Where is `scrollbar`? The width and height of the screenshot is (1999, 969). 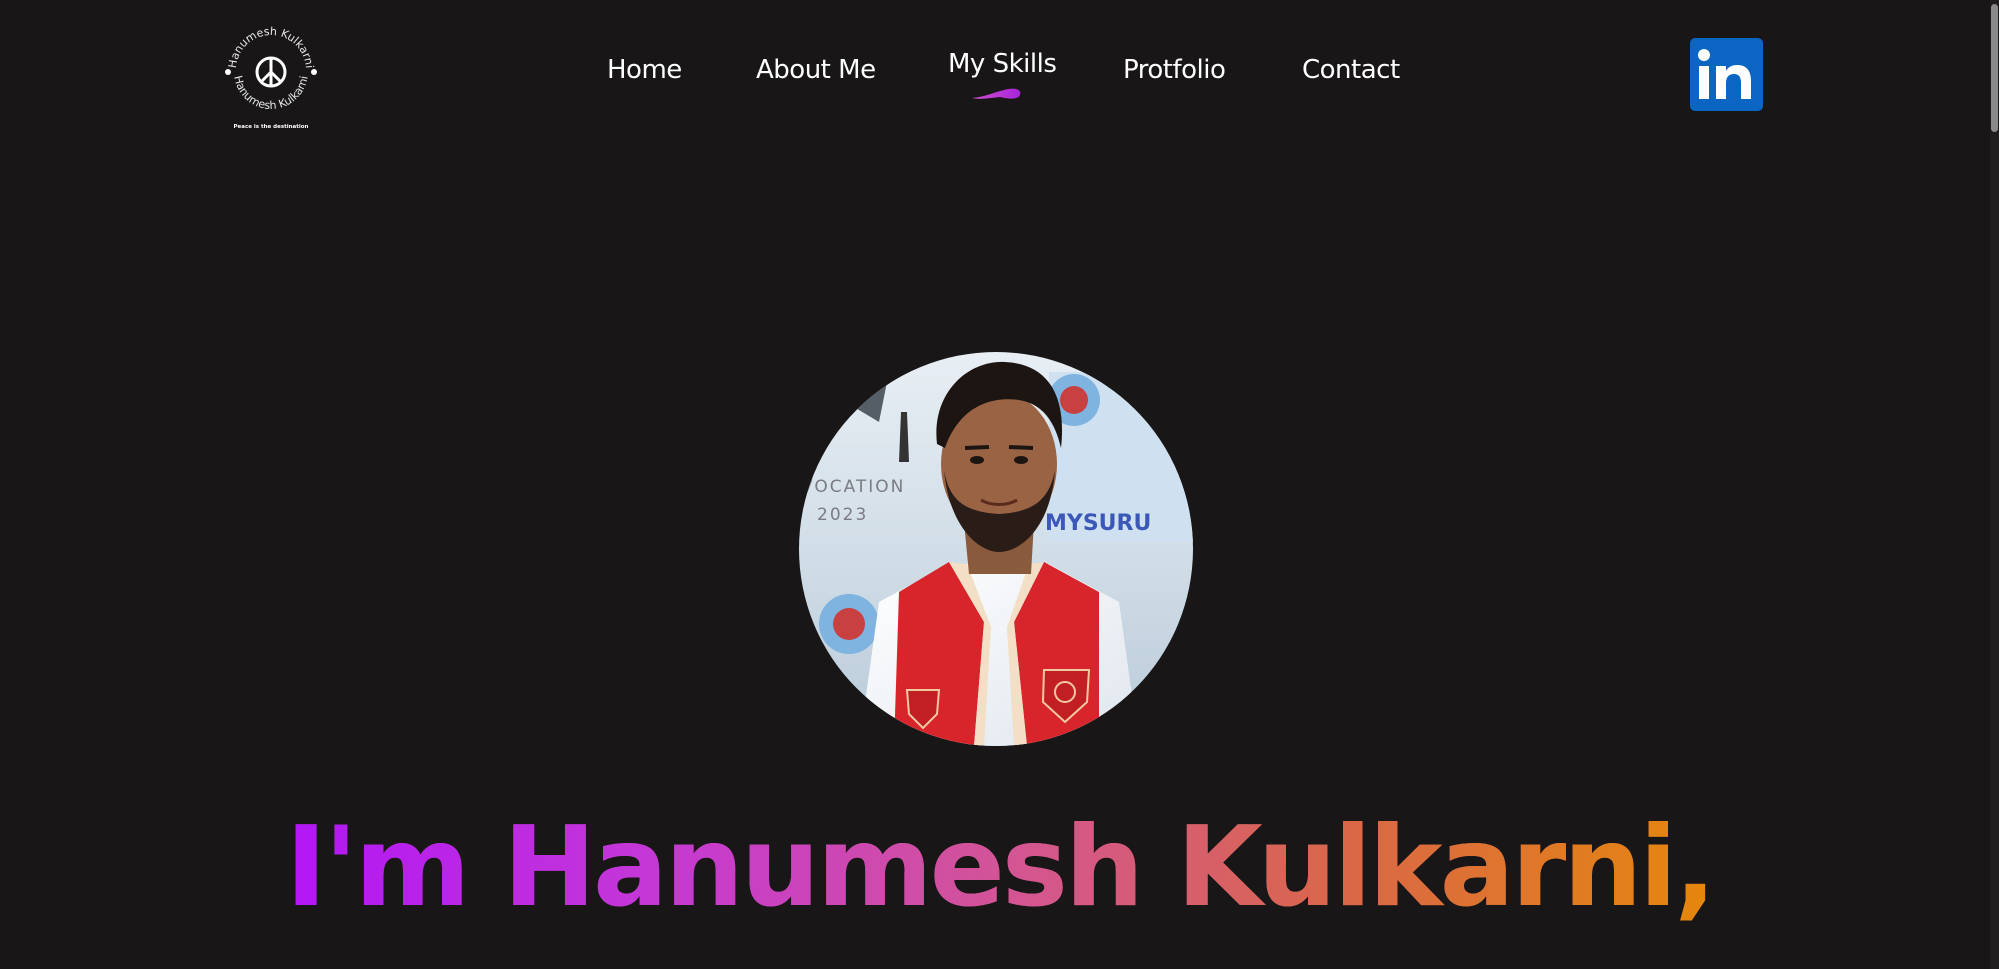 scrollbar is located at coordinates (1994, 484).